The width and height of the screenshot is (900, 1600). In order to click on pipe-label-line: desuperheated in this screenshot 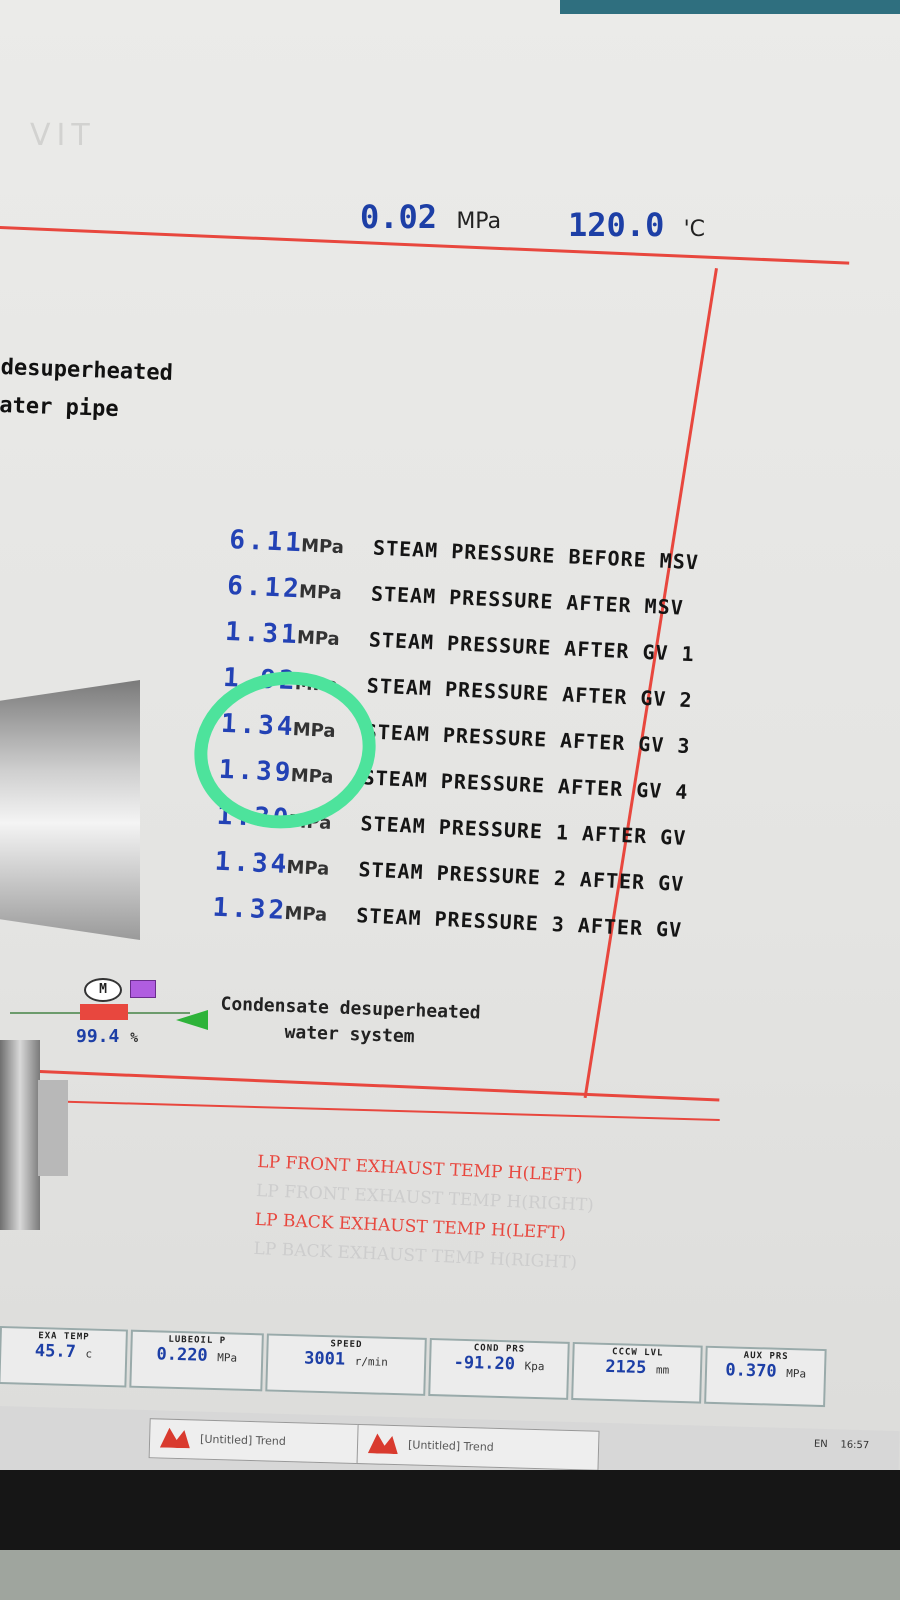, I will do `click(87, 371)`.